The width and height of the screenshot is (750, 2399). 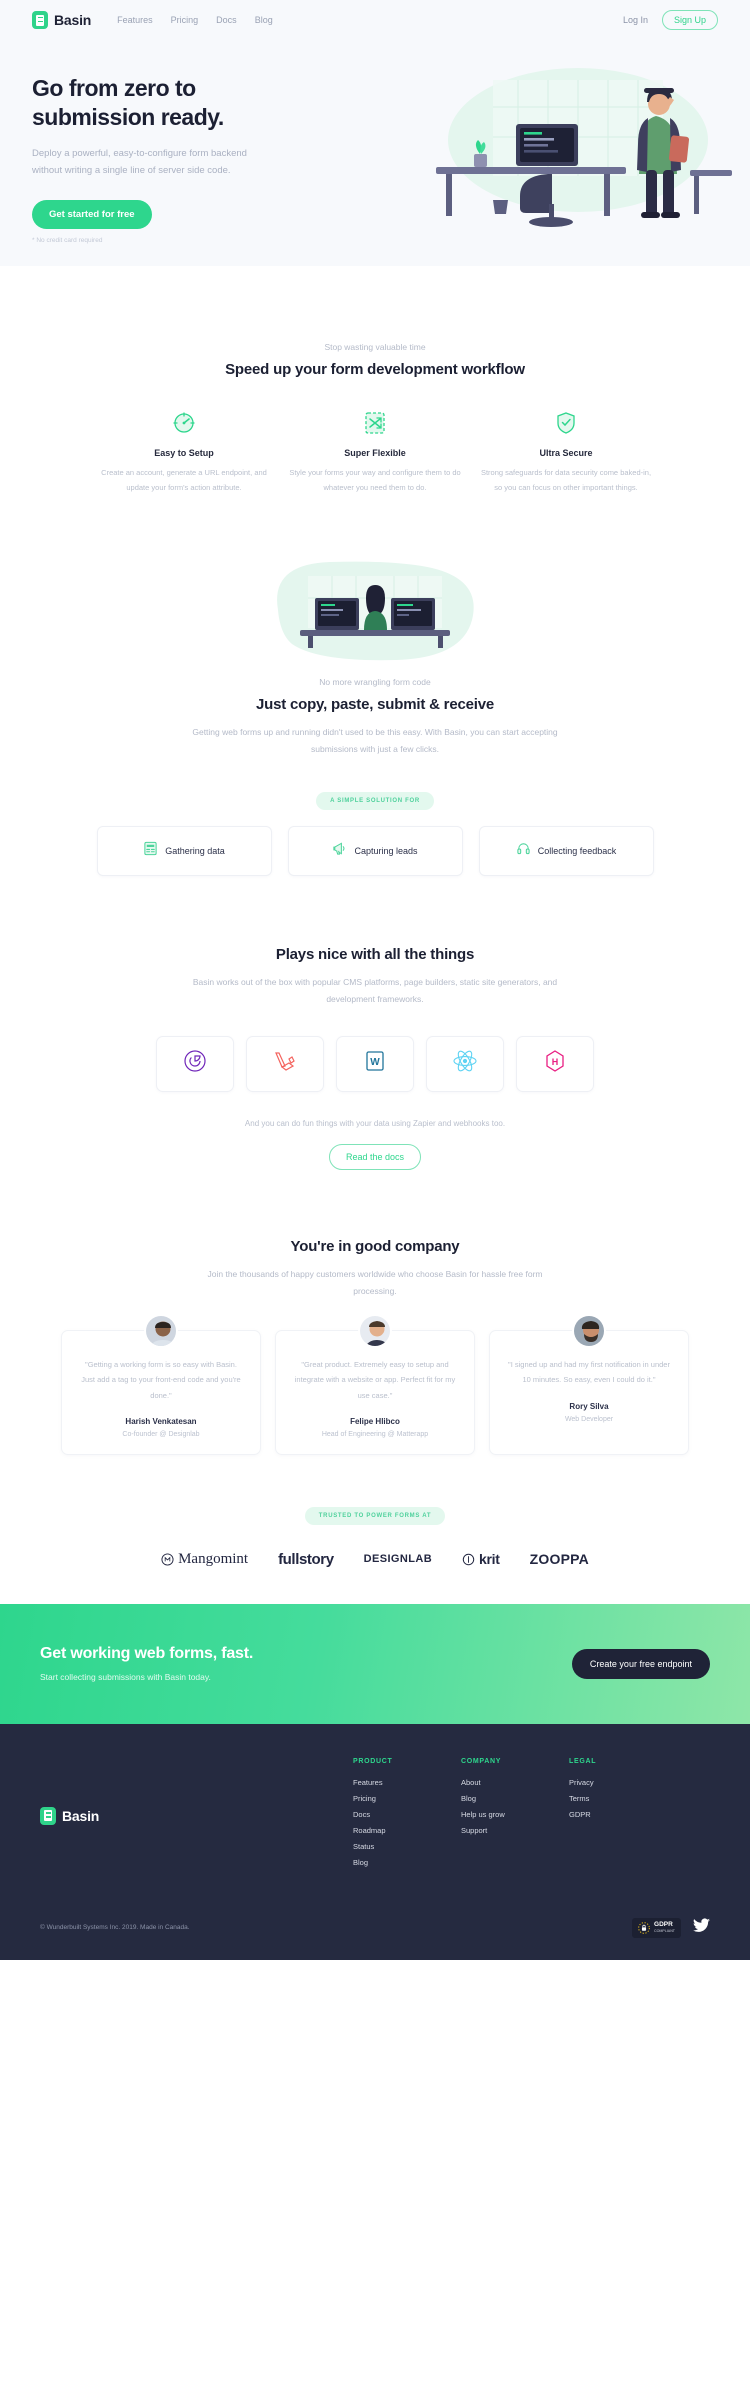 I want to click on nav-item-blog: Blog, so click(x=264, y=20).